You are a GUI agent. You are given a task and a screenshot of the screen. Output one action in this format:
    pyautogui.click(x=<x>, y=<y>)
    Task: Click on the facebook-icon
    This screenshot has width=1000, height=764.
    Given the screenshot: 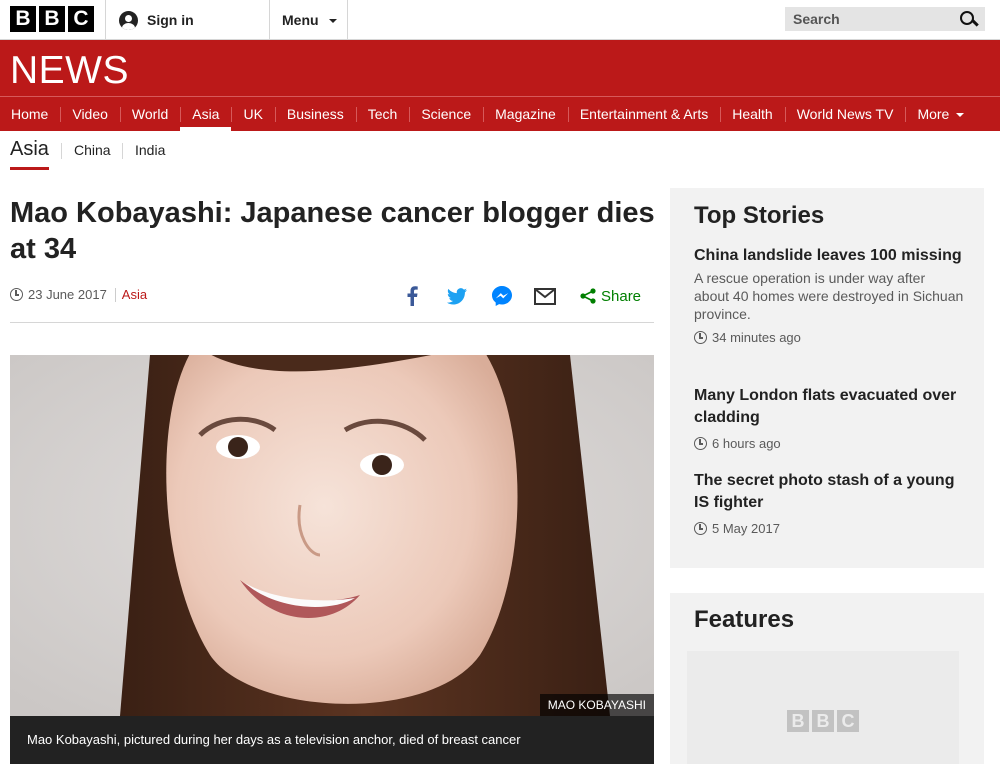 What is the action you would take?
    pyautogui.click(x=412, y=296)
    